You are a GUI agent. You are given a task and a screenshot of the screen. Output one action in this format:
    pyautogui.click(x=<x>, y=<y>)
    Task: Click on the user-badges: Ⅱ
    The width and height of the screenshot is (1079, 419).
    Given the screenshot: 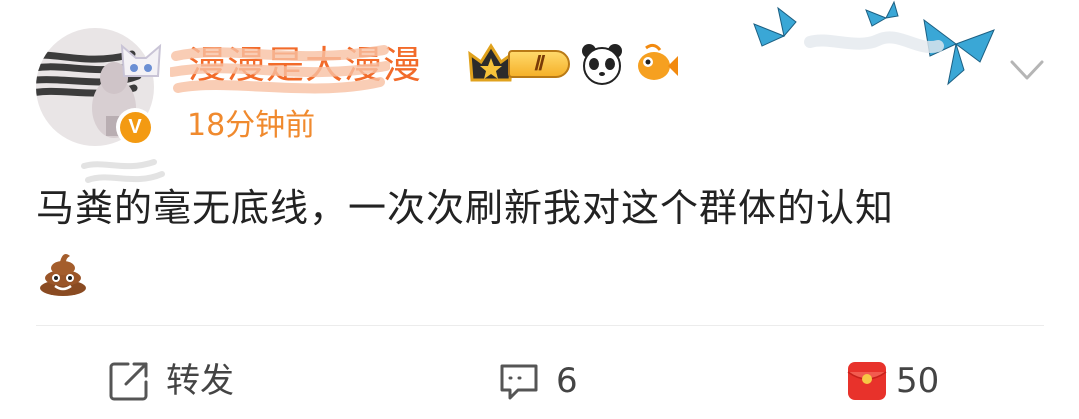 What is the action you would take?
    pyautogui.click(x=573, y=64)
    